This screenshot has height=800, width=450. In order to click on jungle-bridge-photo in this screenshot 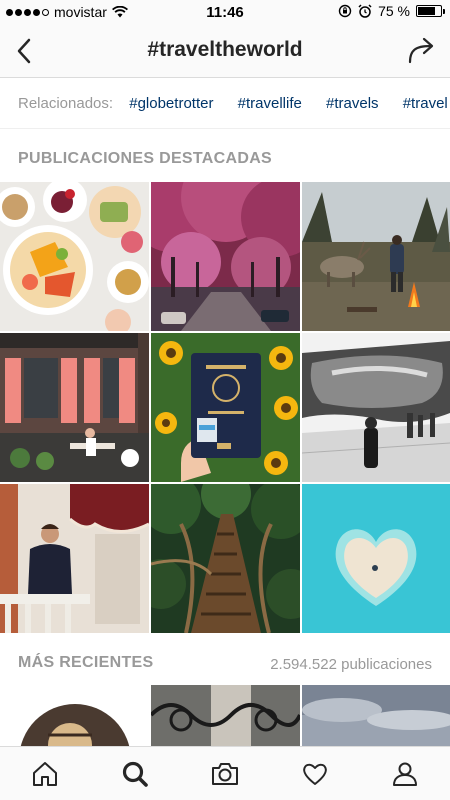, I will do `click(225, 558)`.